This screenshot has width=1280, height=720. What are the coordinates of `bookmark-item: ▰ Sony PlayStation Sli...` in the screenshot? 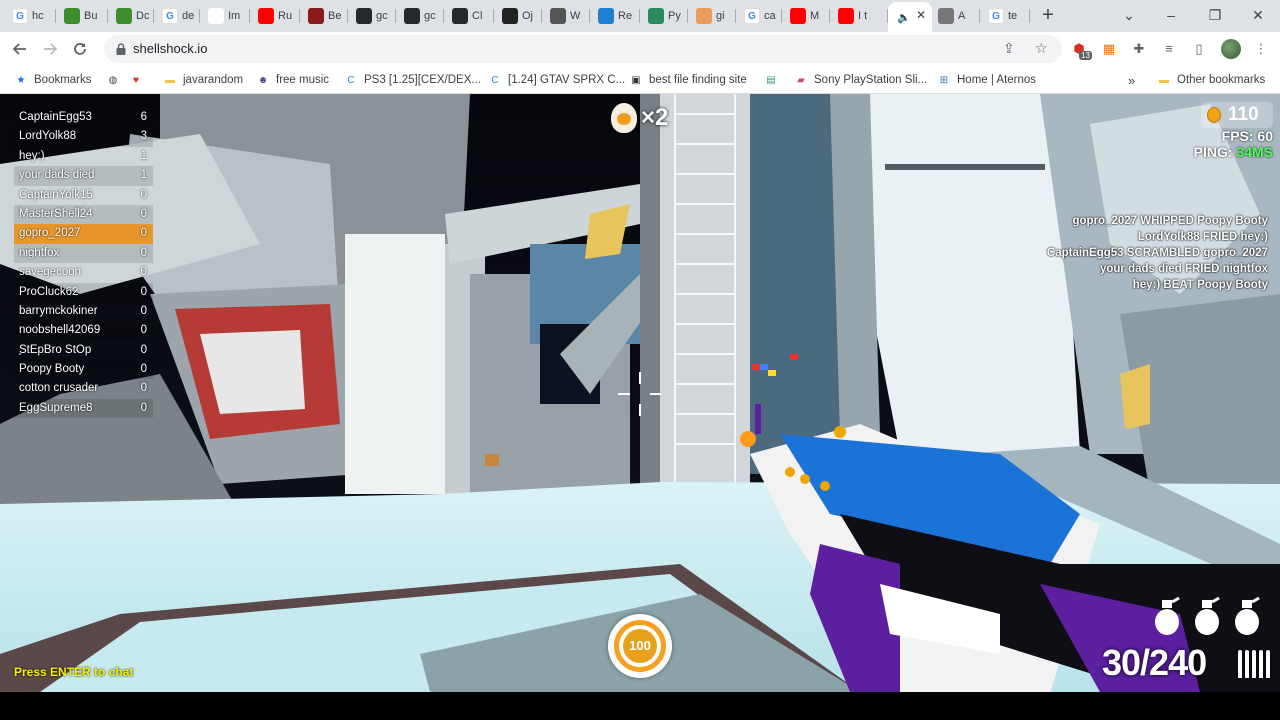 It's located at (860, 80).